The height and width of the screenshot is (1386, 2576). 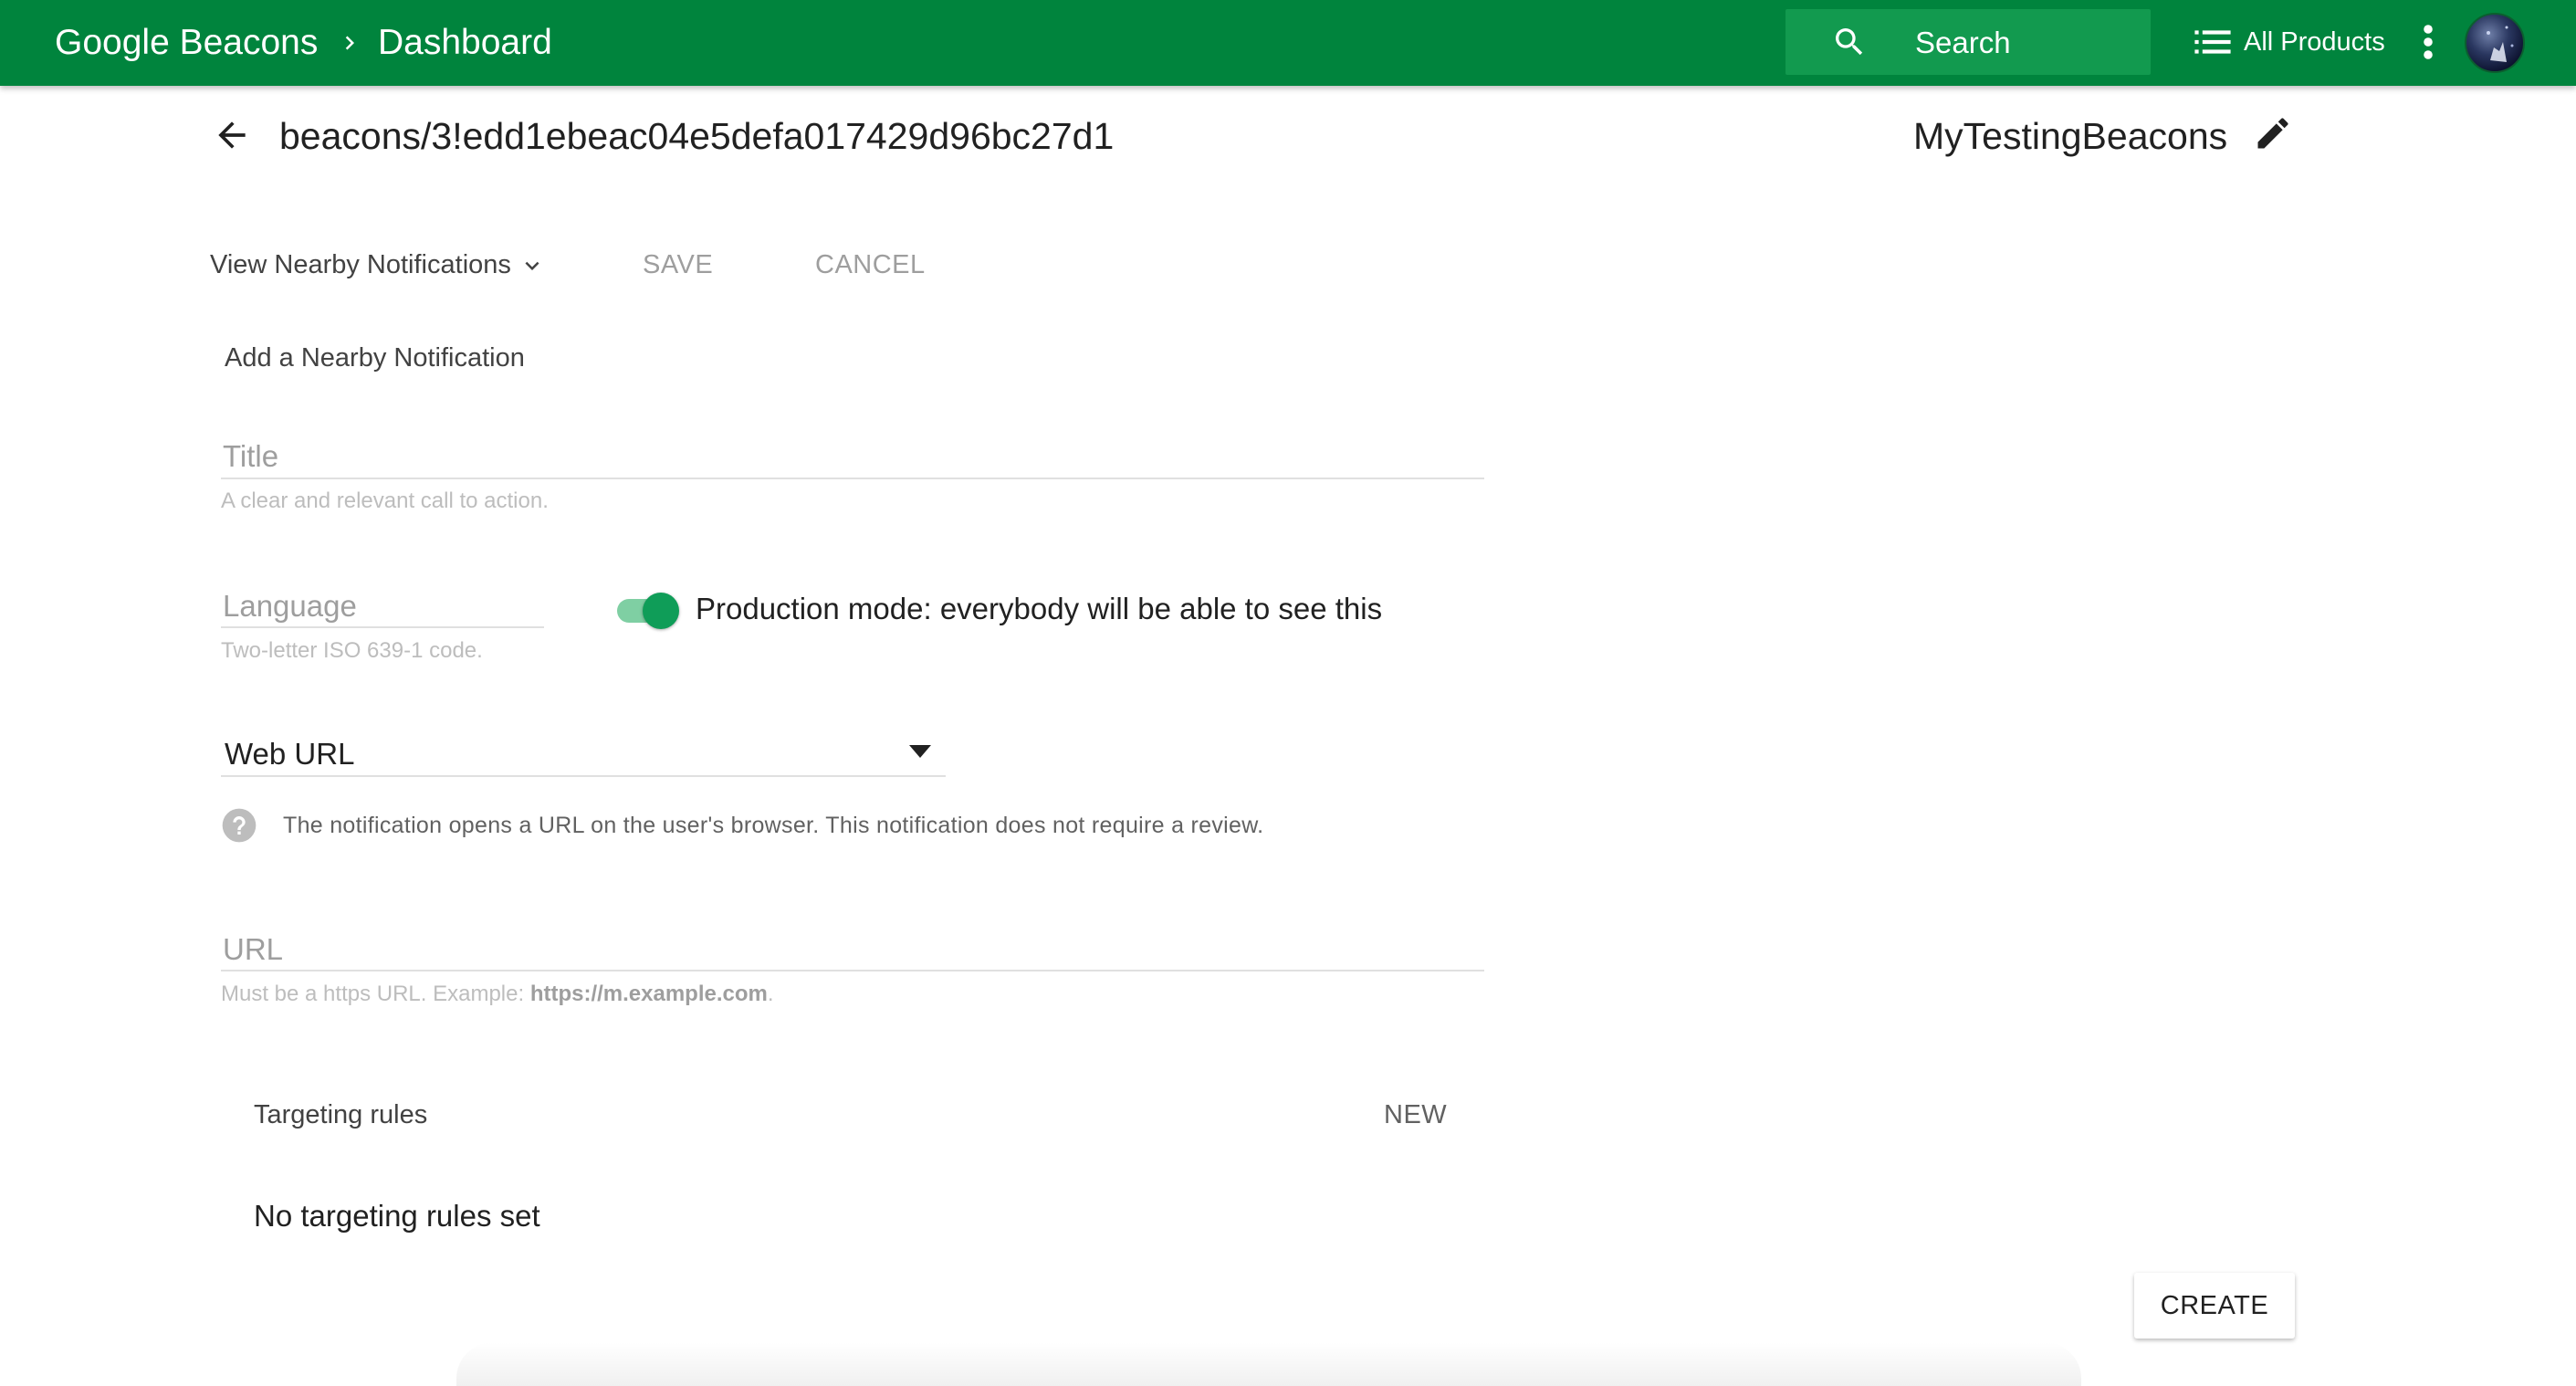 What do you see at coordinates (1849, 42) in the screenshot?
I see `search-icon` at bounding box center [1849, 42].